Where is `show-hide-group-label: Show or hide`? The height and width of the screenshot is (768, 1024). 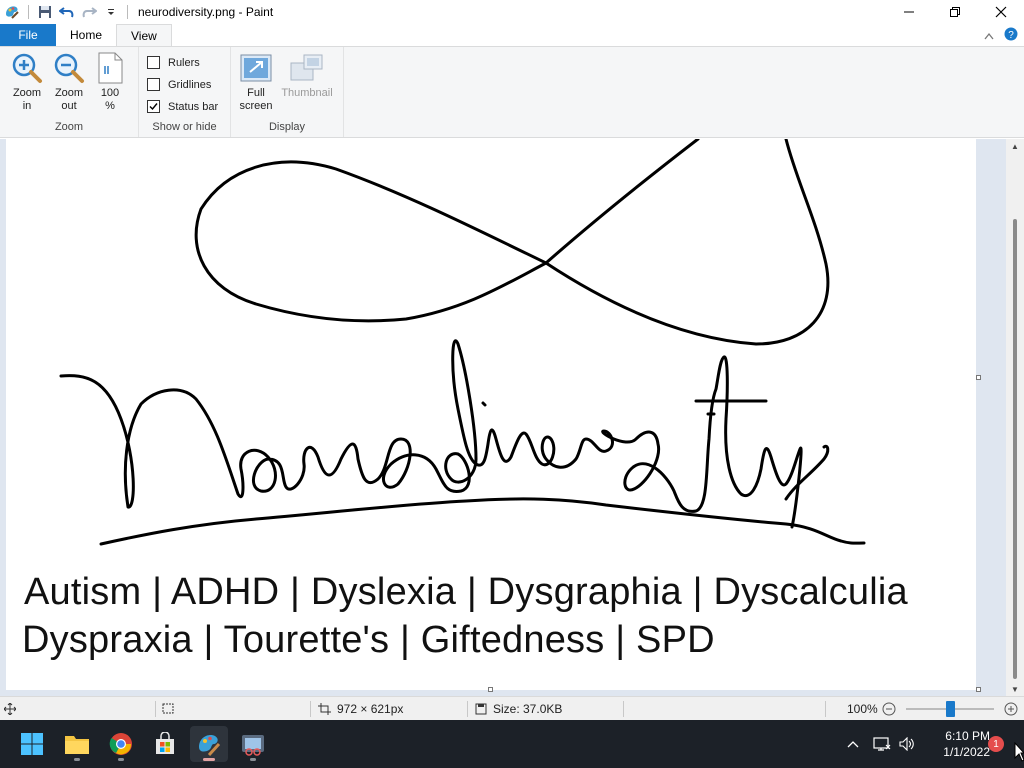
show-hide-group-label: Show or hide is located at coordinates (184, 127).